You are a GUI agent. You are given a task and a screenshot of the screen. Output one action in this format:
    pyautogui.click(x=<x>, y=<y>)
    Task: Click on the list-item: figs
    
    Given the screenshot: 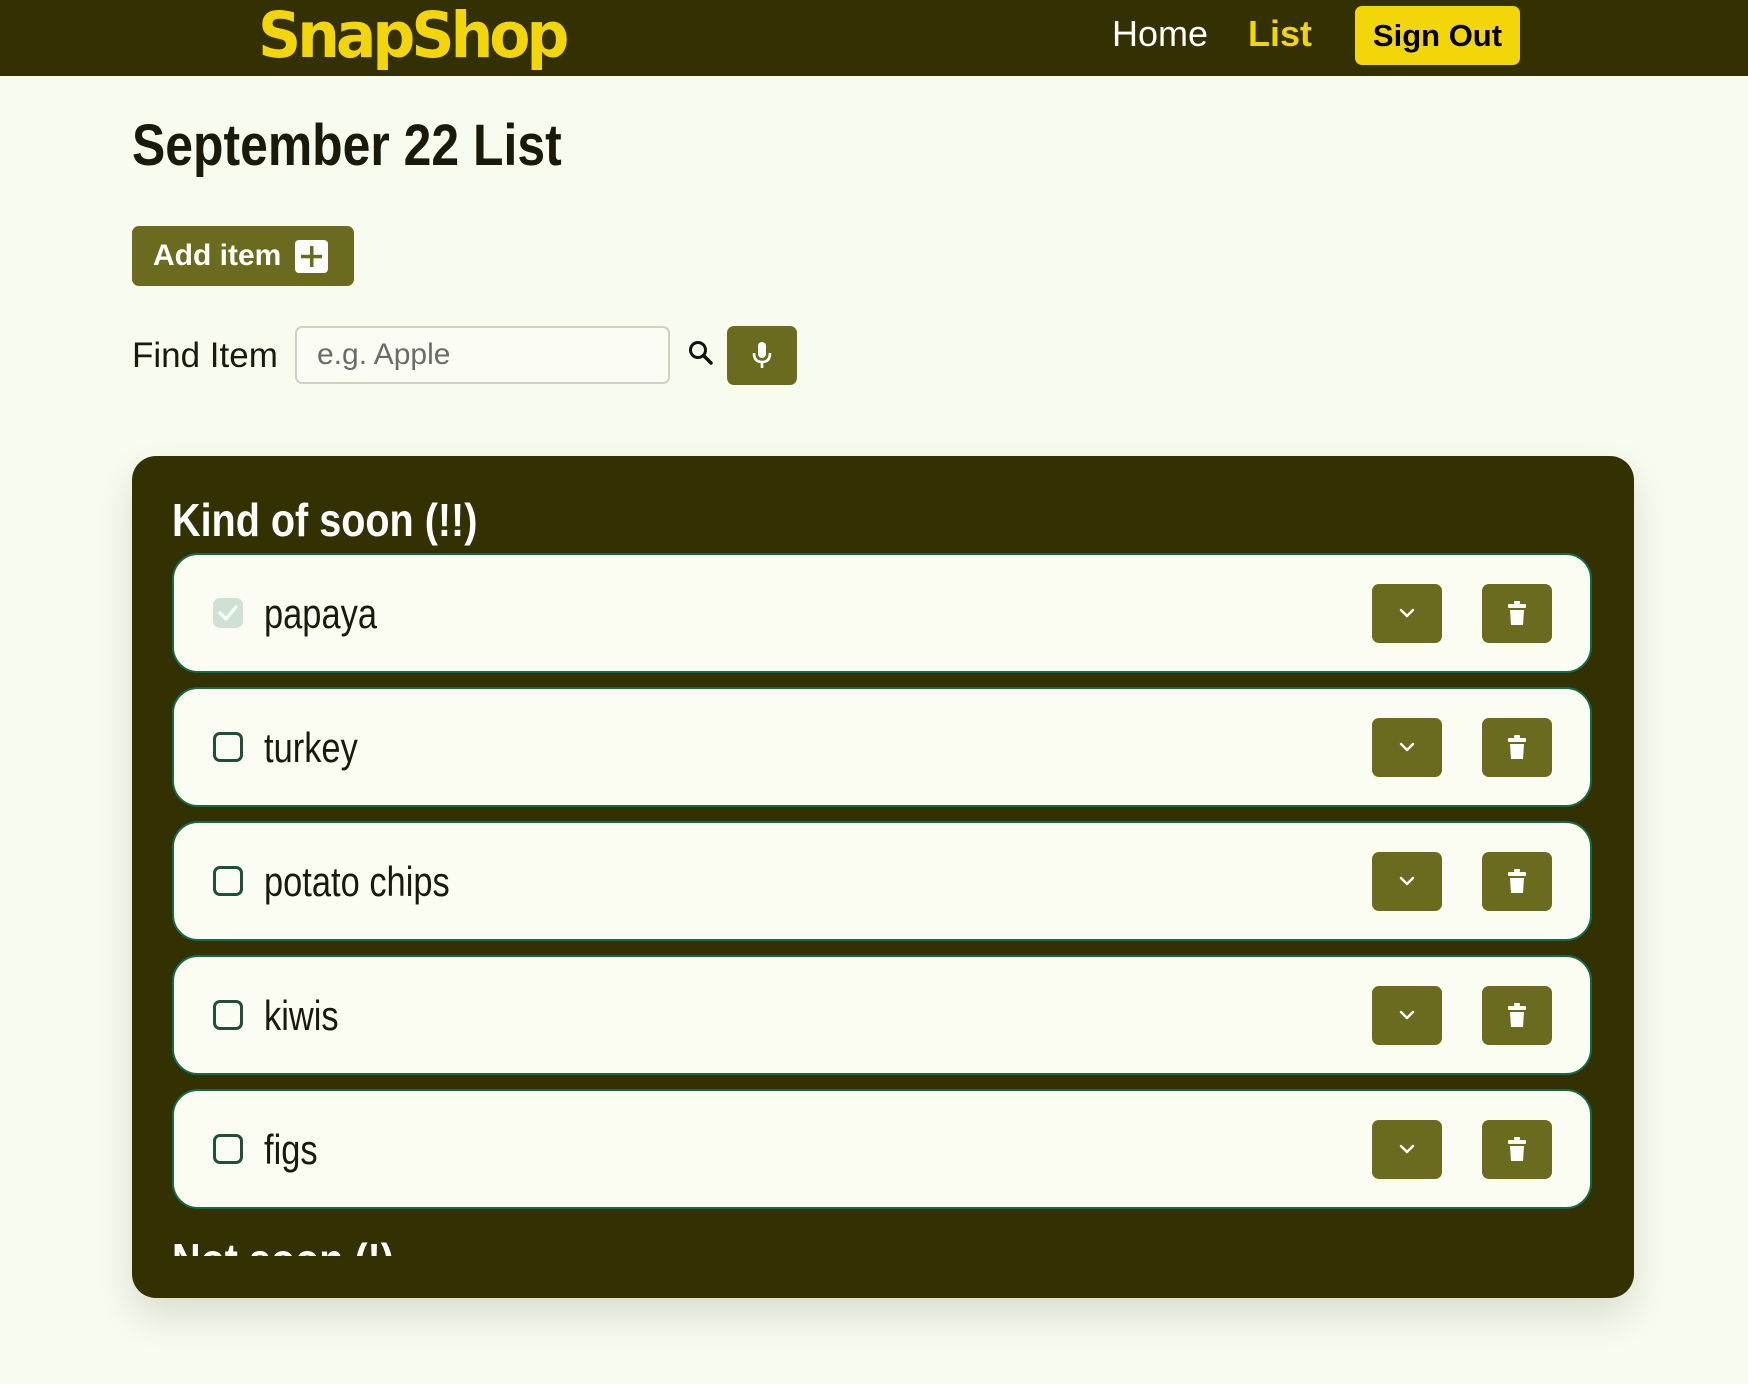 What is the action you would take?
    pyautogui.click(x=882, y=1149)
    